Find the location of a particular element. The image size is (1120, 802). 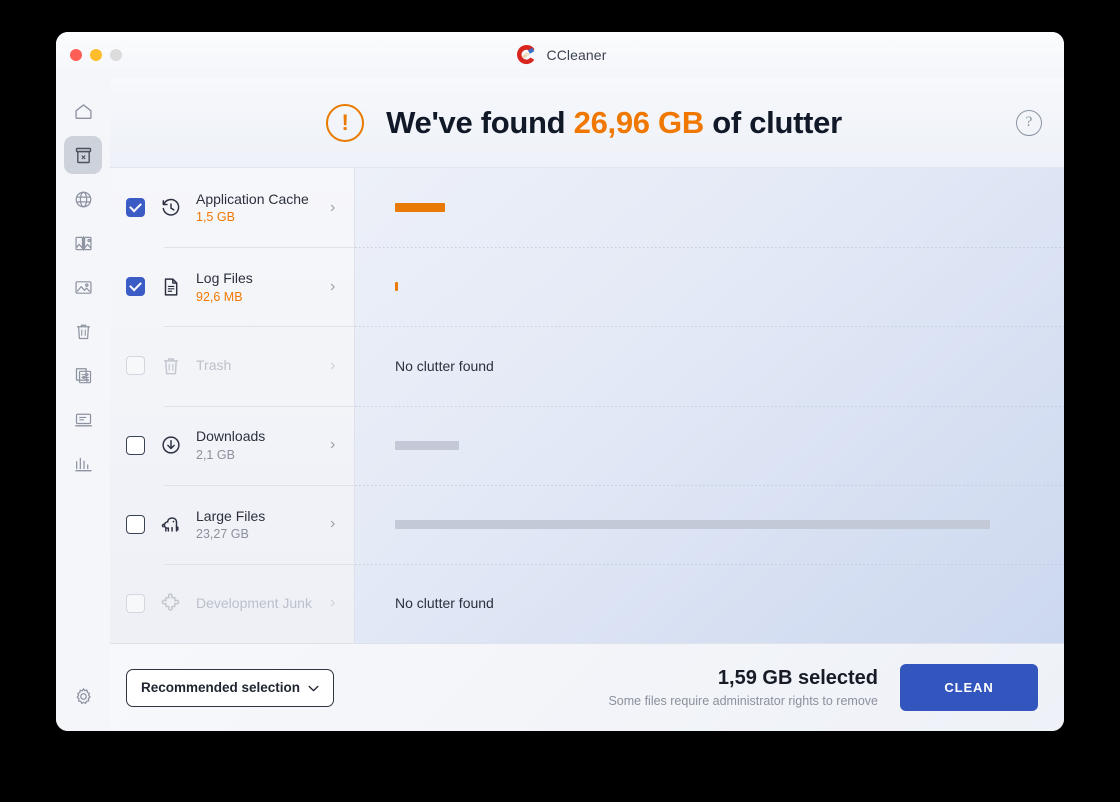

checkbox-application-cache is located at coordinates (135, 208).